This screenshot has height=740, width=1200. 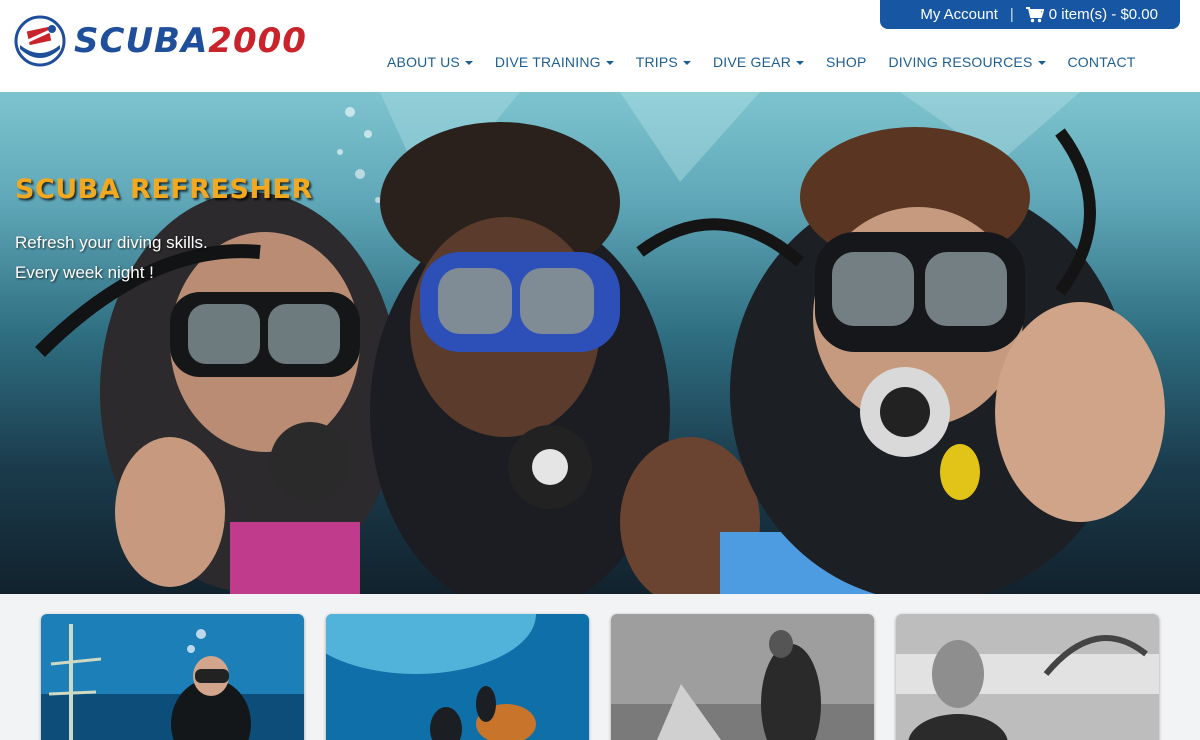 I want to click on feature-card-reef-diver, so click(x=172, y=677).